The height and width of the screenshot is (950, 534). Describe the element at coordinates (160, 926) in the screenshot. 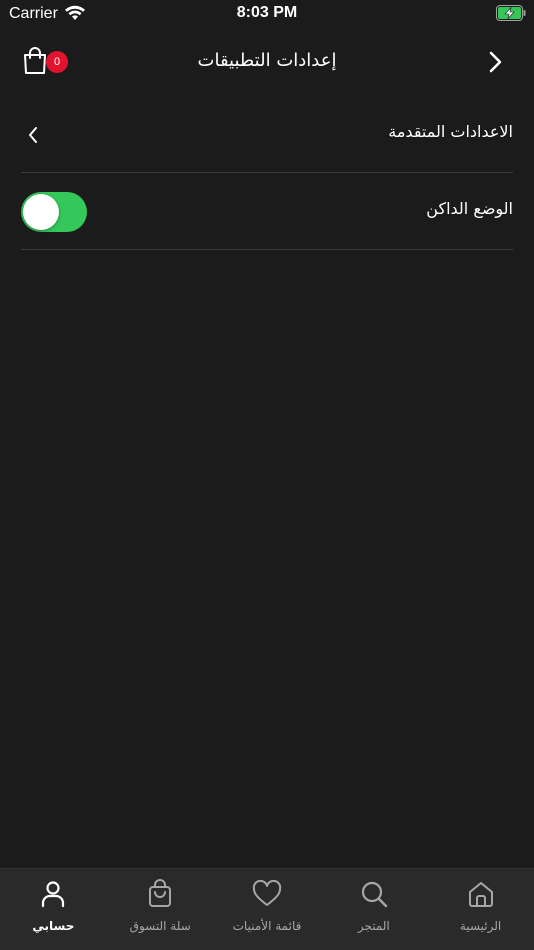

I see `tab-label: سلة التسوق` at that location.